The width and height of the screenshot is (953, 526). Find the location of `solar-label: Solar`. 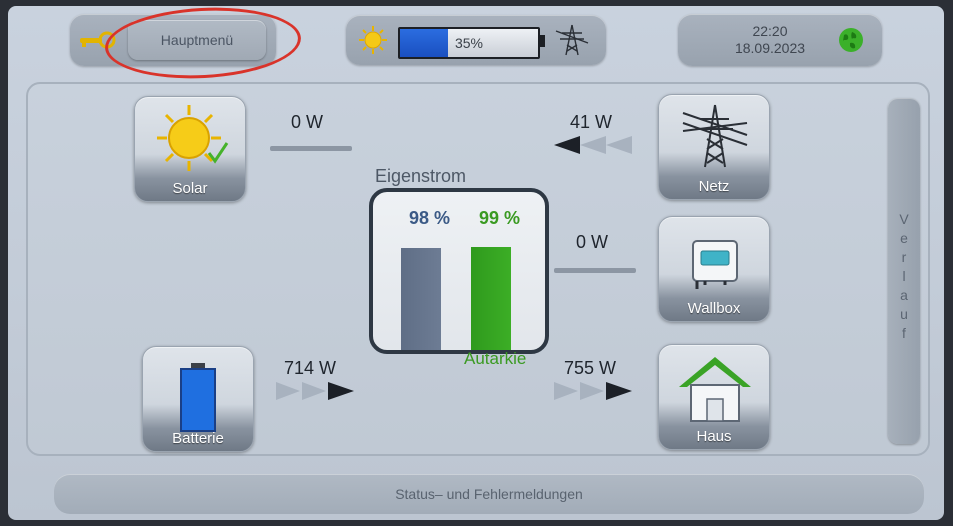

solar-label: Solar is located at coordinates (190, 188).